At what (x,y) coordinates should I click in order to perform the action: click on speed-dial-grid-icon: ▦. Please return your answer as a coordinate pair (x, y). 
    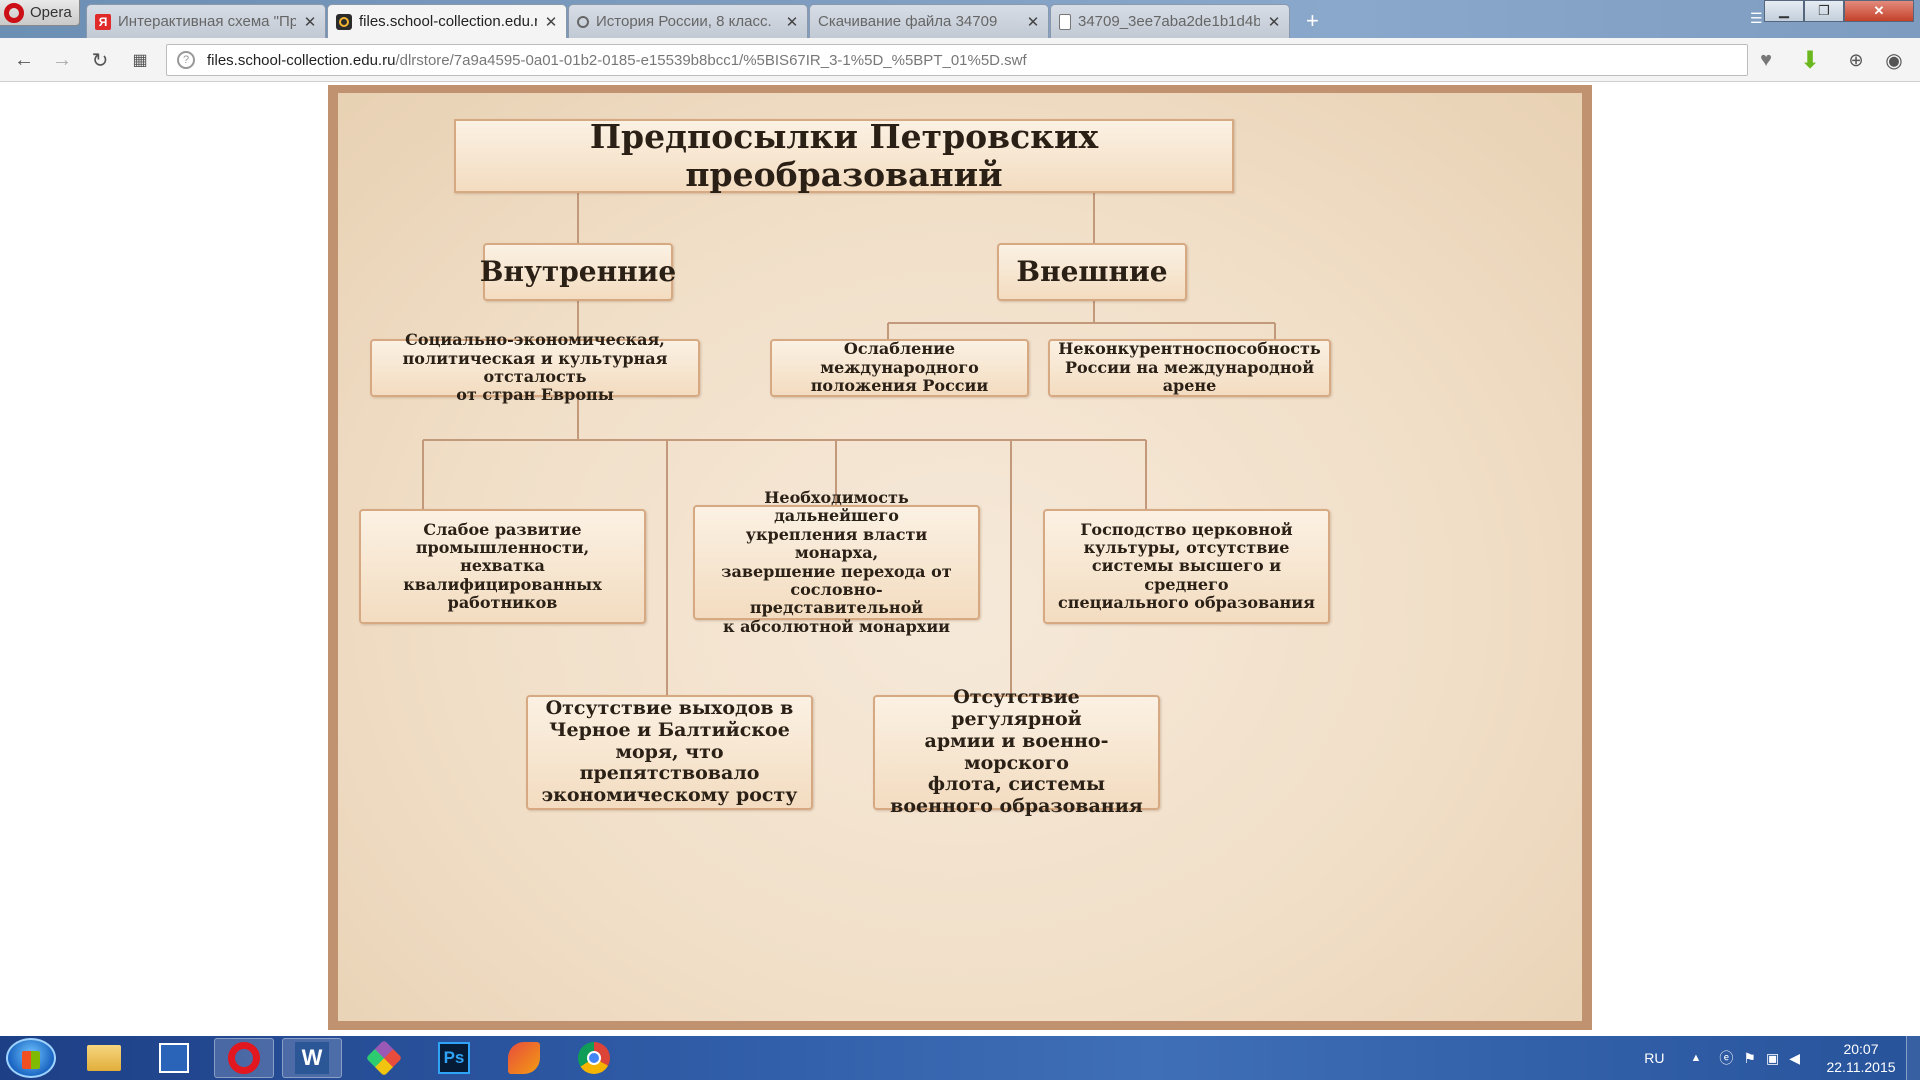
    Looking at the image, I should click on (140, 60).